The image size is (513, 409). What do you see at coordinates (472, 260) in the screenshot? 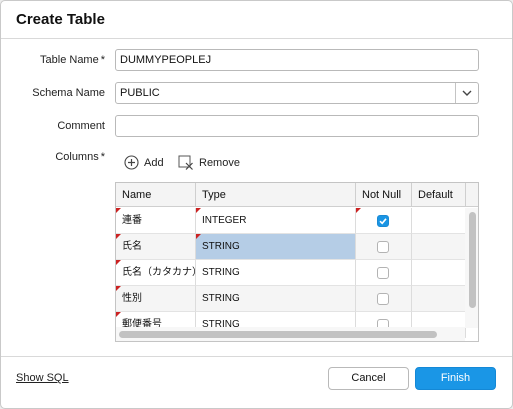
I see `vertical-scroll-thumb` at bounding box center [472, 260].